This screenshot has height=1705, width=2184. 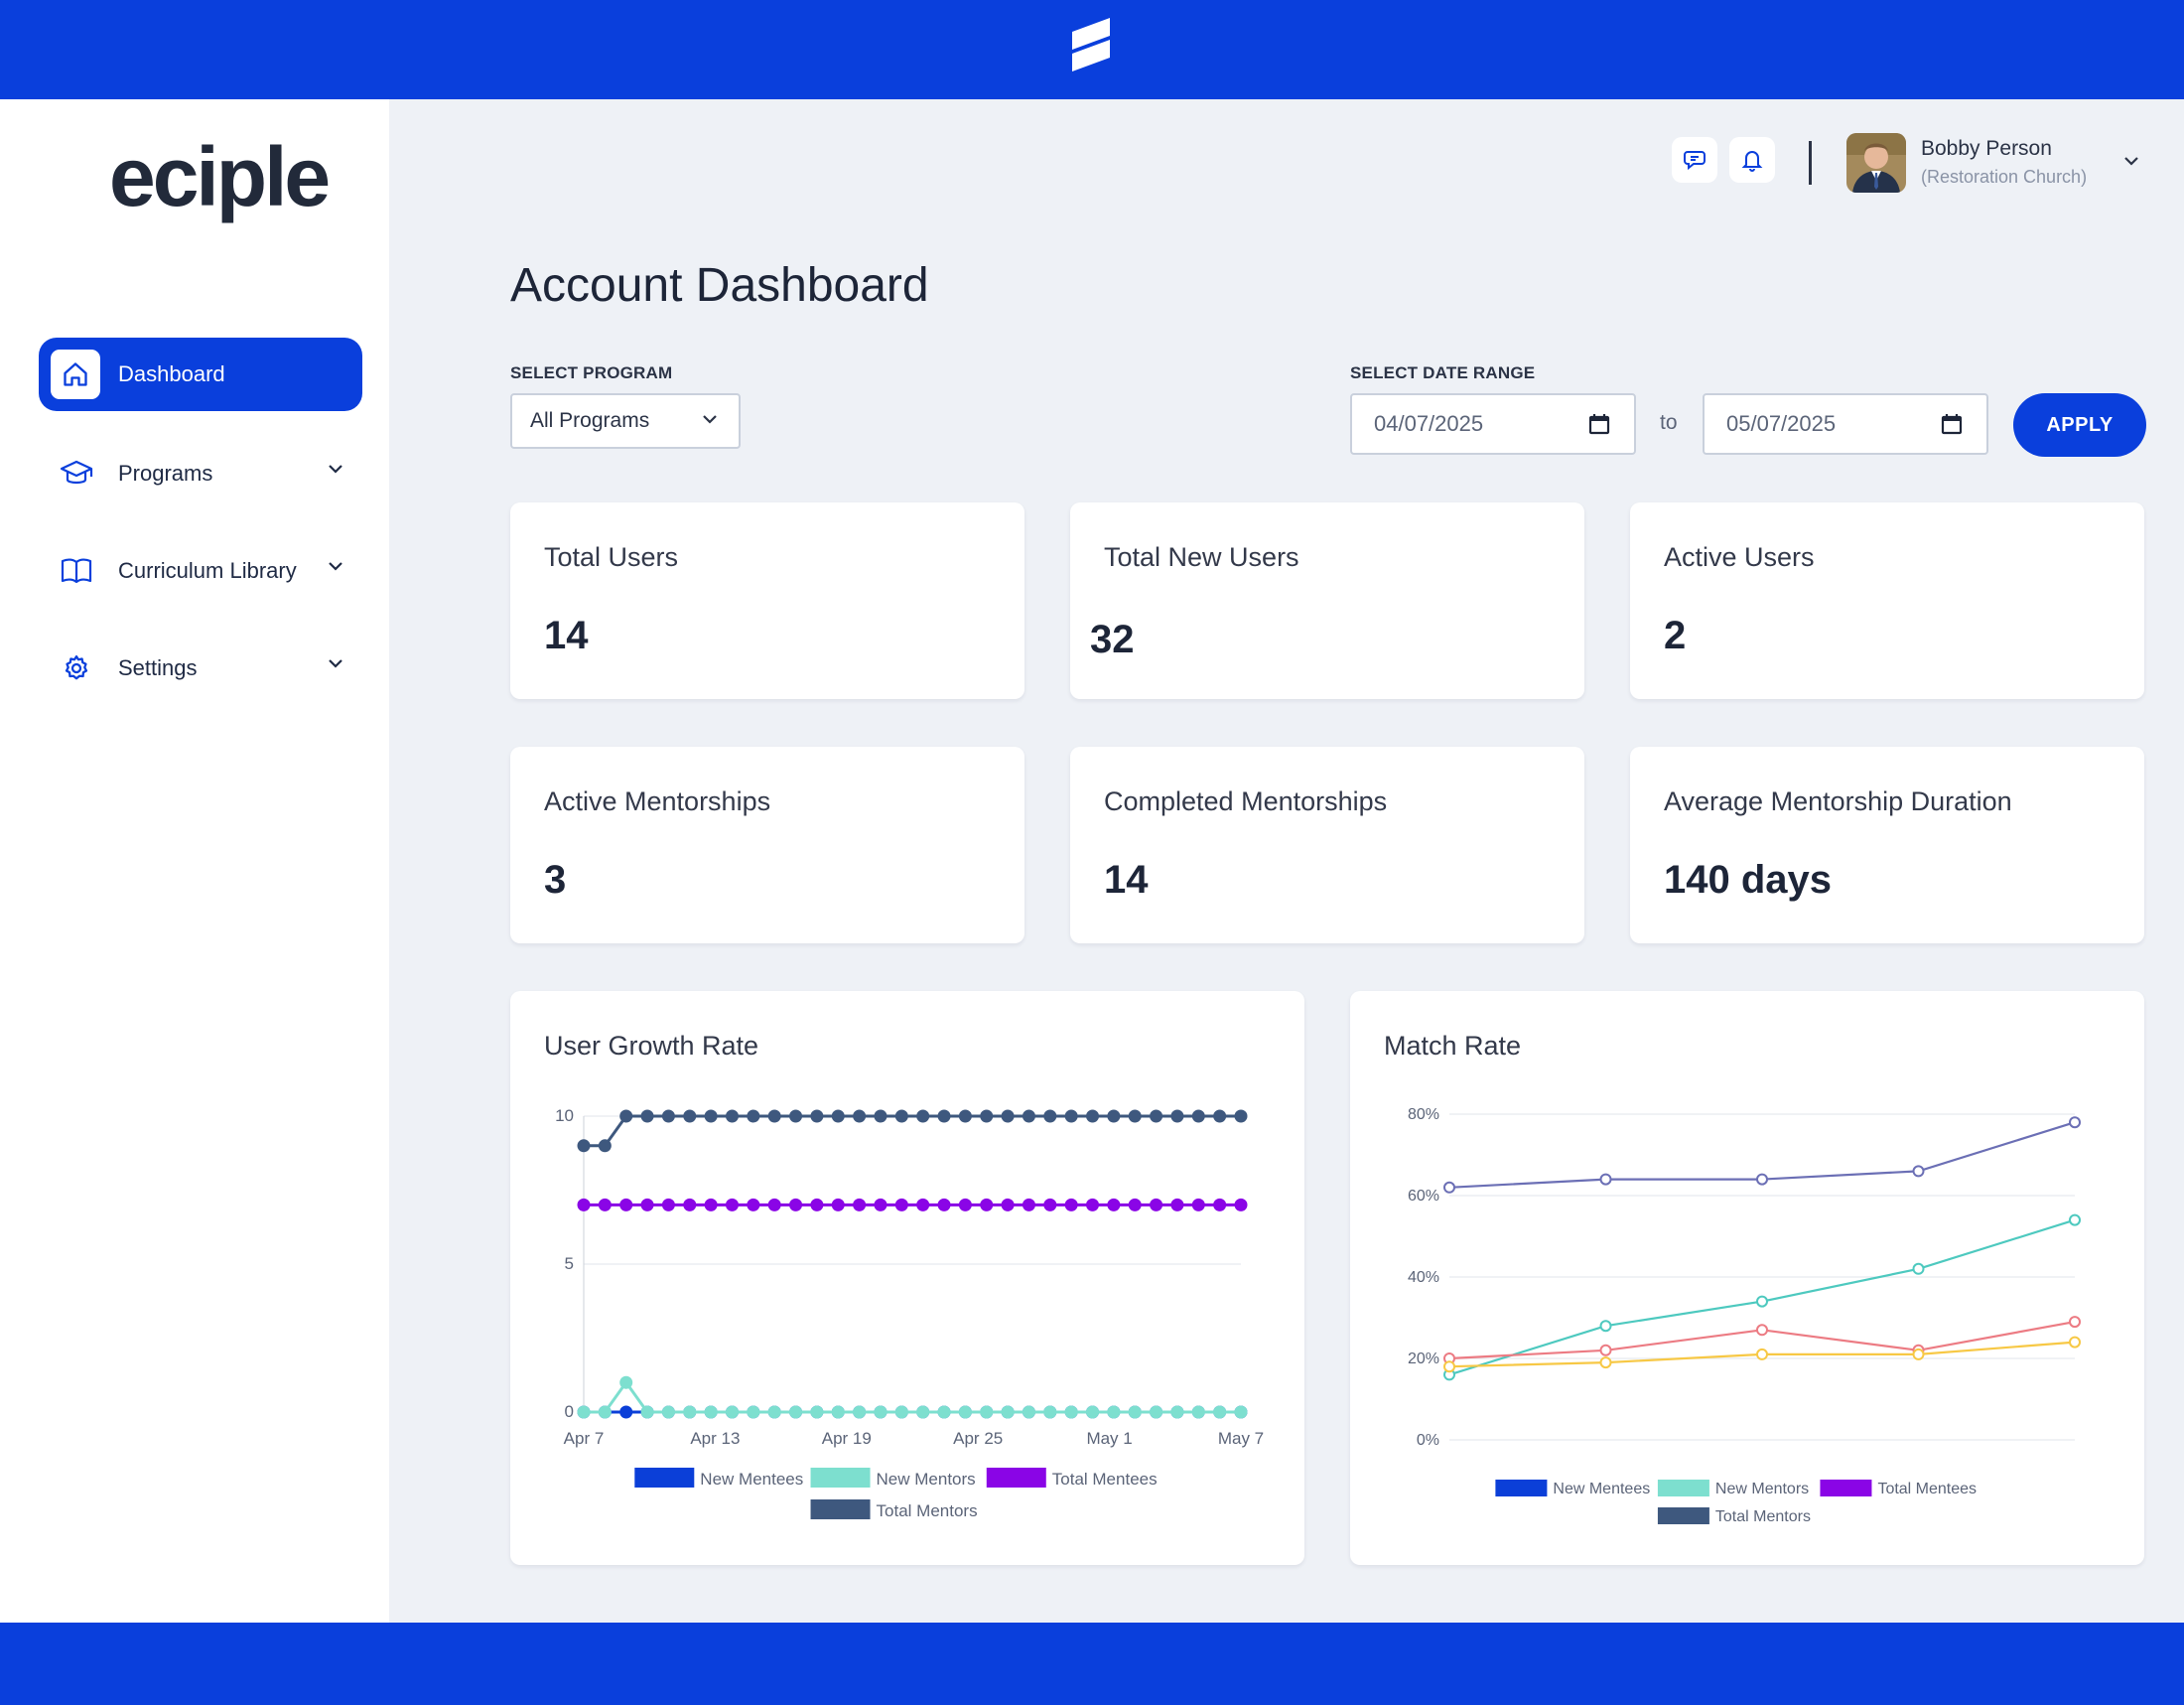 What do you see at coordinates (1838, 801) in the screenshot?
I see `stat-title: Average Mentorship Duration` at bounding box center [1838, 801].